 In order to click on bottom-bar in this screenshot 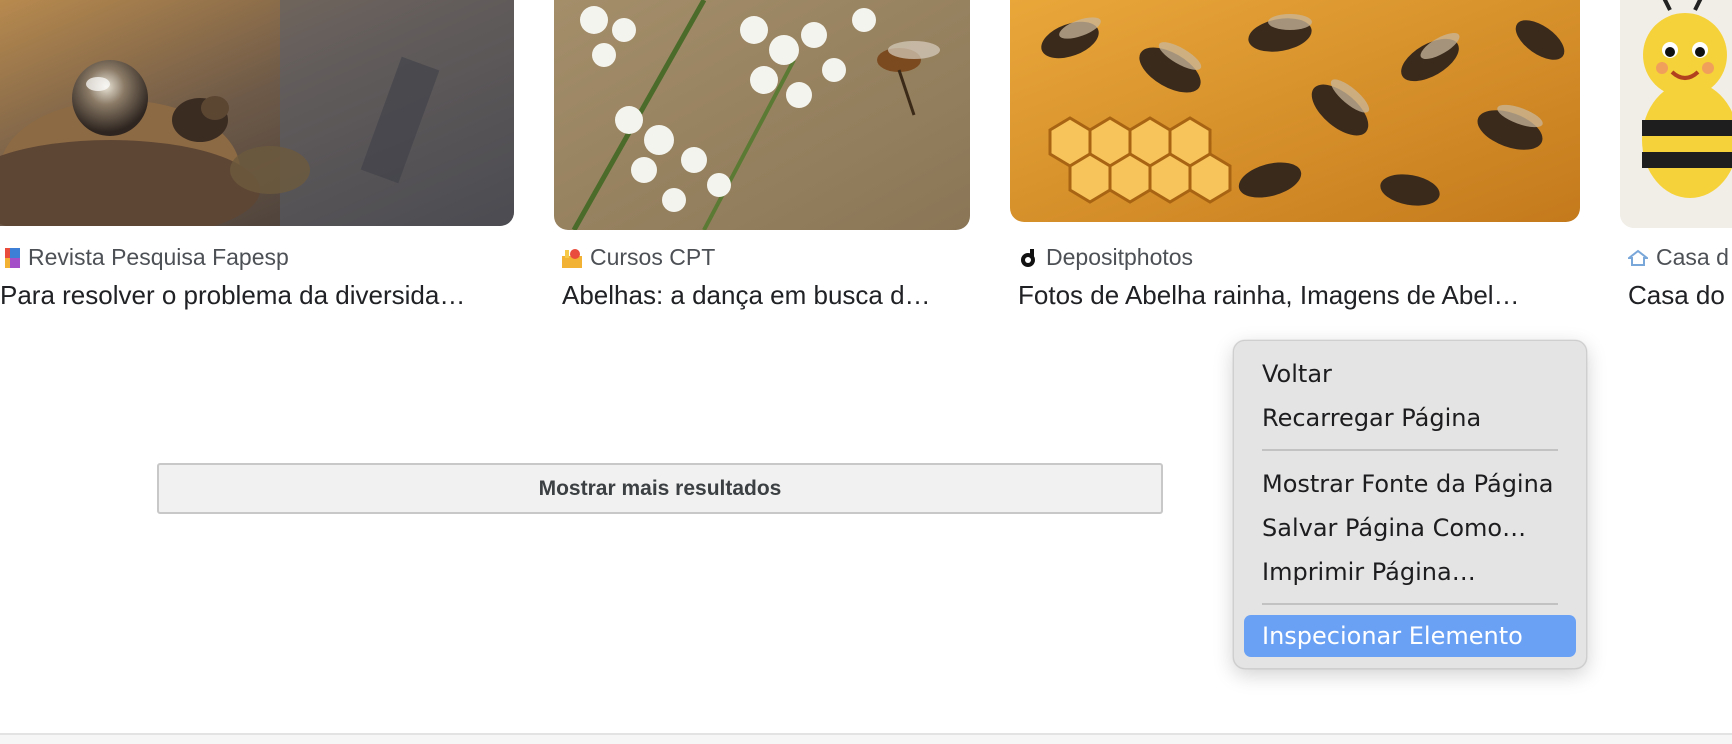, I will do `click(866, 739)`.